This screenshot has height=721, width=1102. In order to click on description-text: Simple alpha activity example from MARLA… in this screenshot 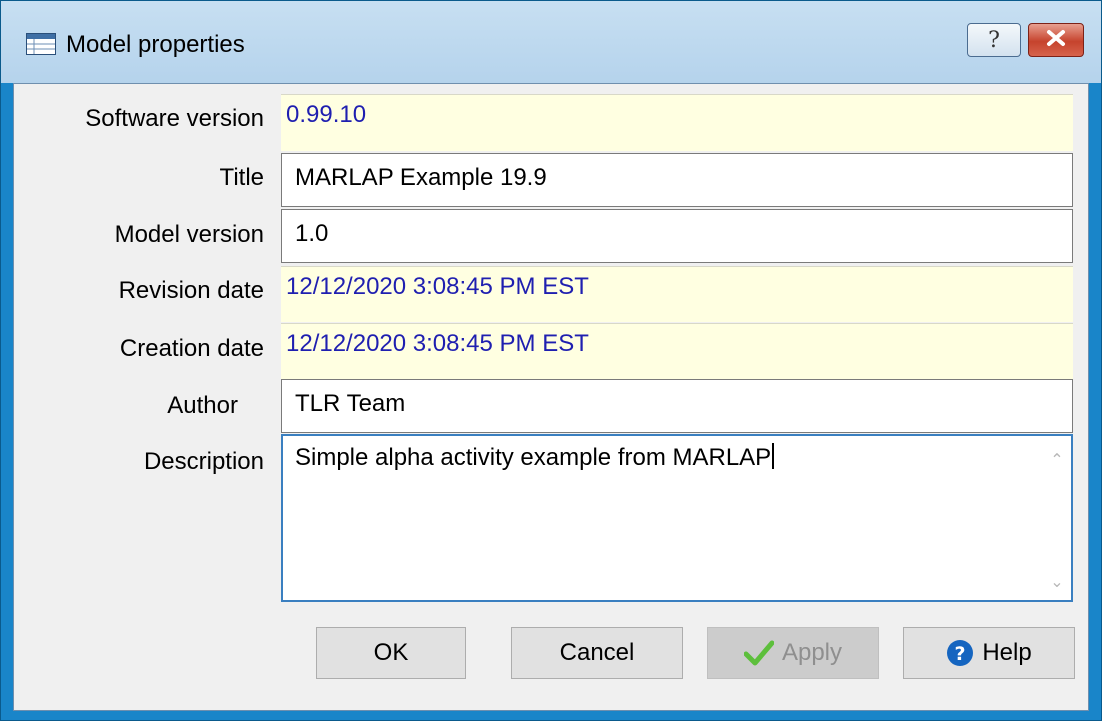, I will do `click(533, 457)`.